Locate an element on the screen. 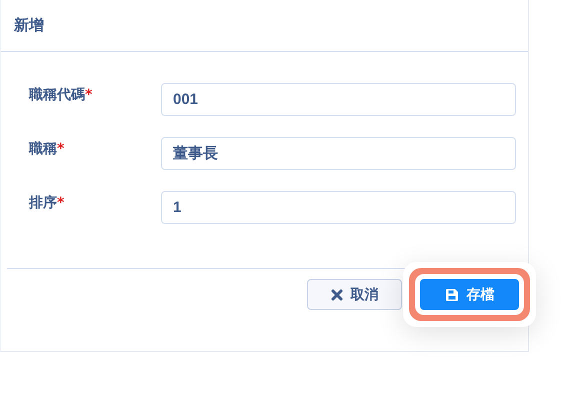  field-label: 排序* is located at coordinates (47, 203).